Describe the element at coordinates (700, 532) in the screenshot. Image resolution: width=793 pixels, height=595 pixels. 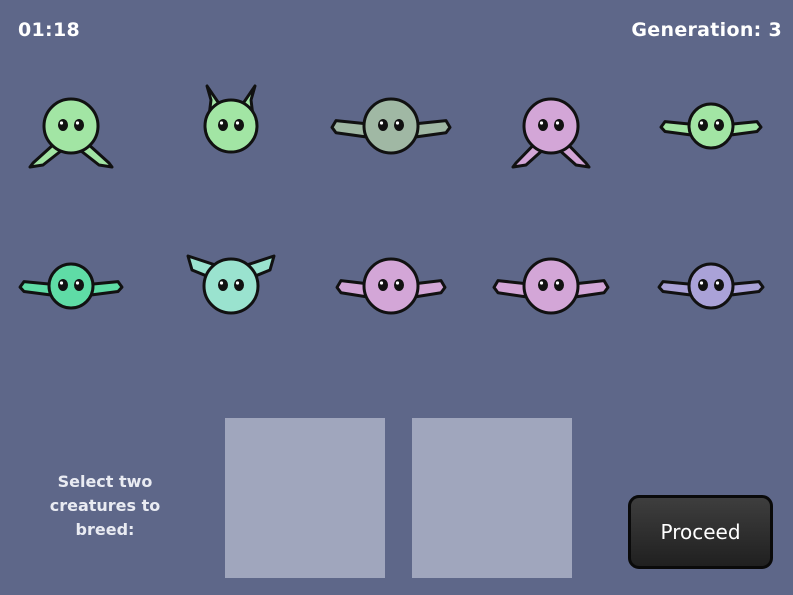
I see `proceed-button: Proceed` at that location.